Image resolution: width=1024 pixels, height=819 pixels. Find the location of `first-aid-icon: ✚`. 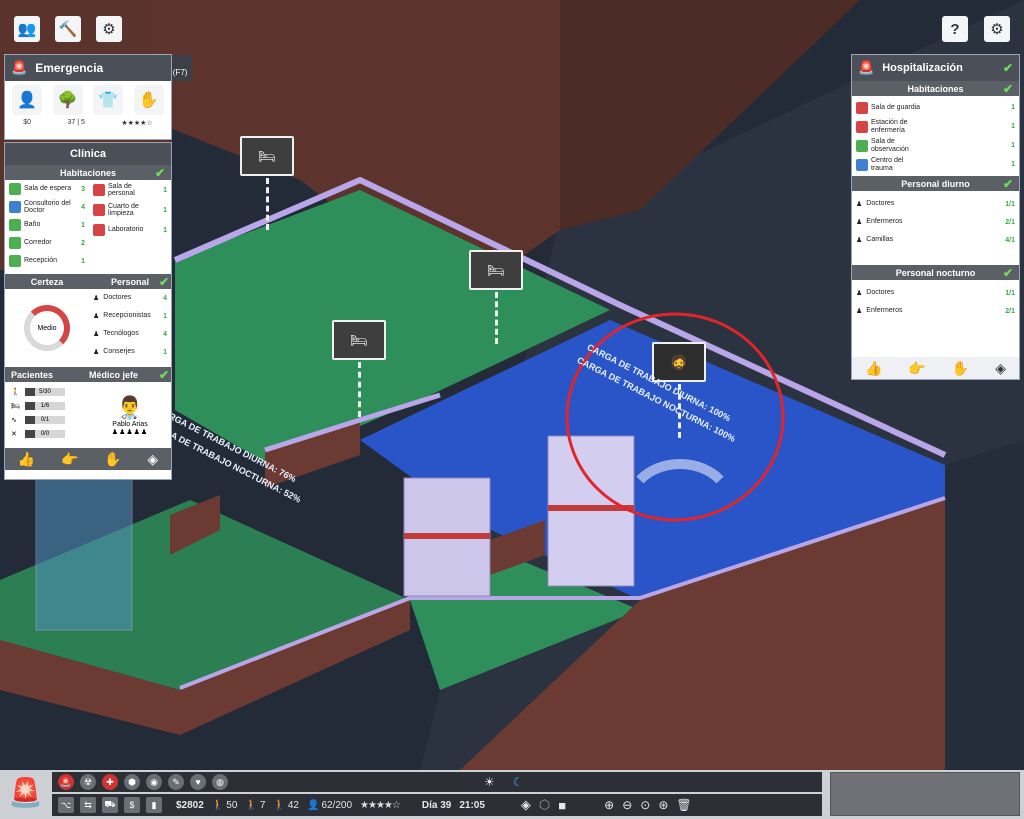

first-aid-icon: ✚ is located at coordinates (110, 782).